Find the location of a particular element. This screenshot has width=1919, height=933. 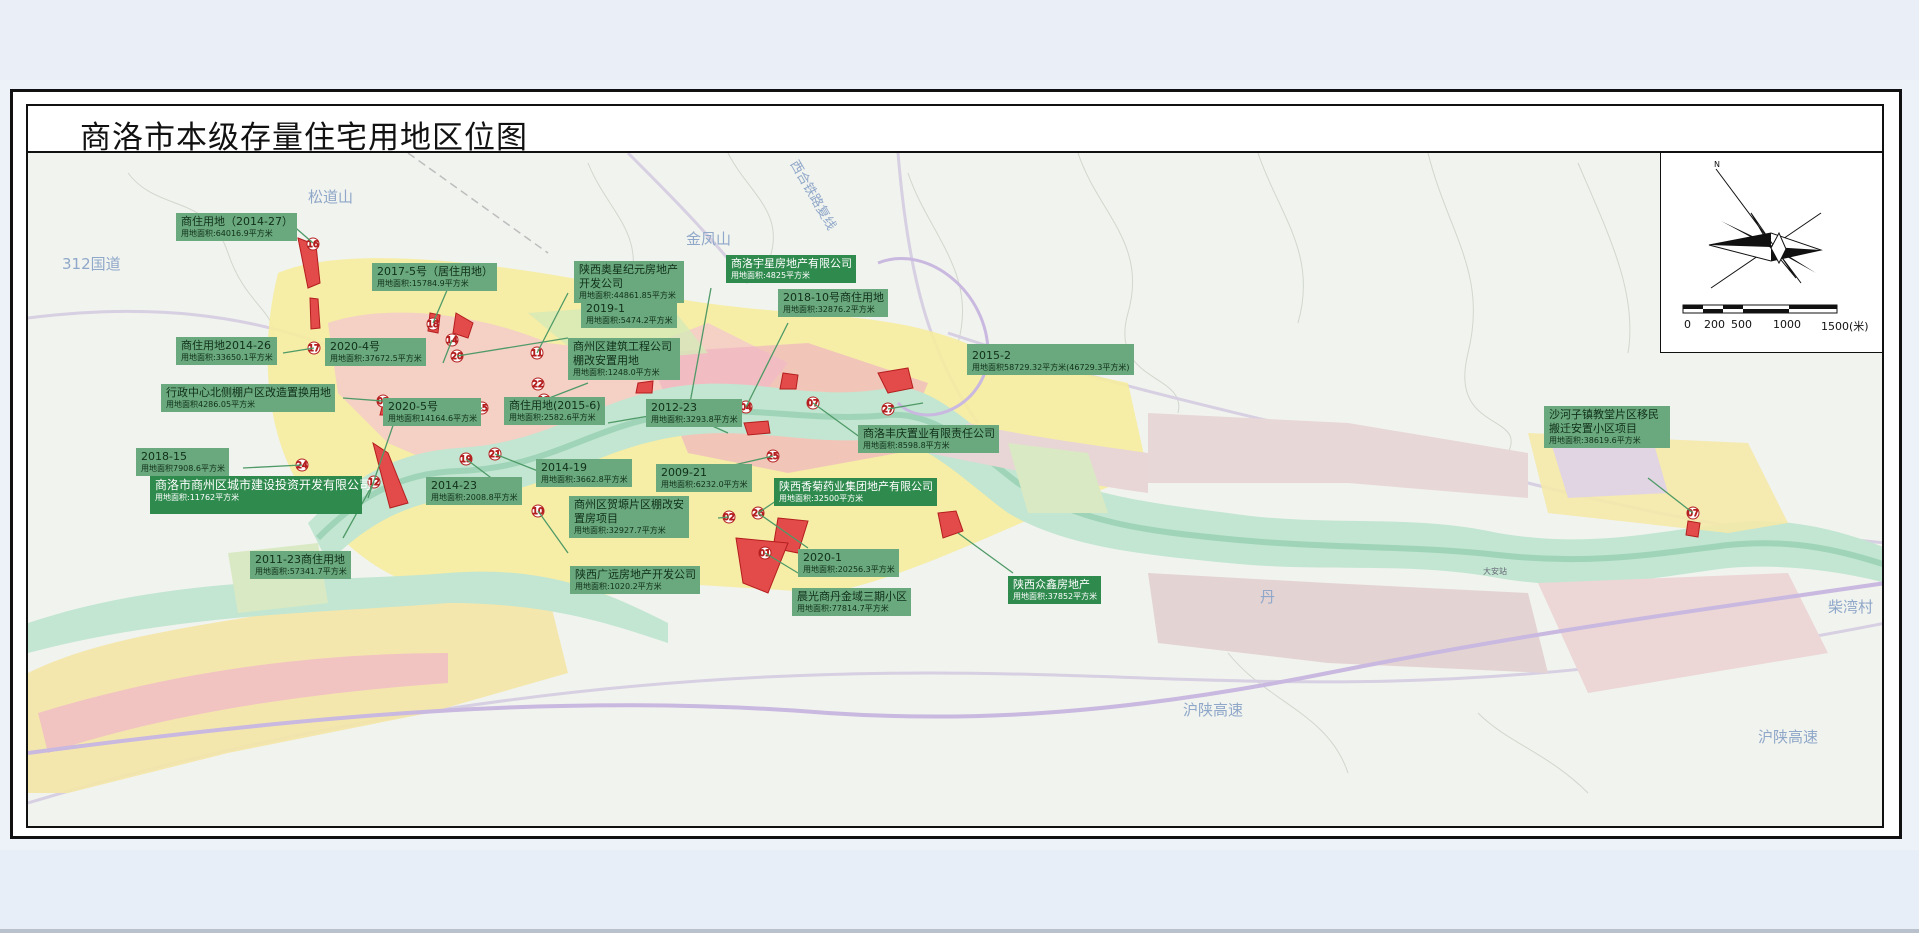

parcel-label-04: 2018-10号商住用地 用地面积:32876.2平方米 is located at coordinates (833, 303).